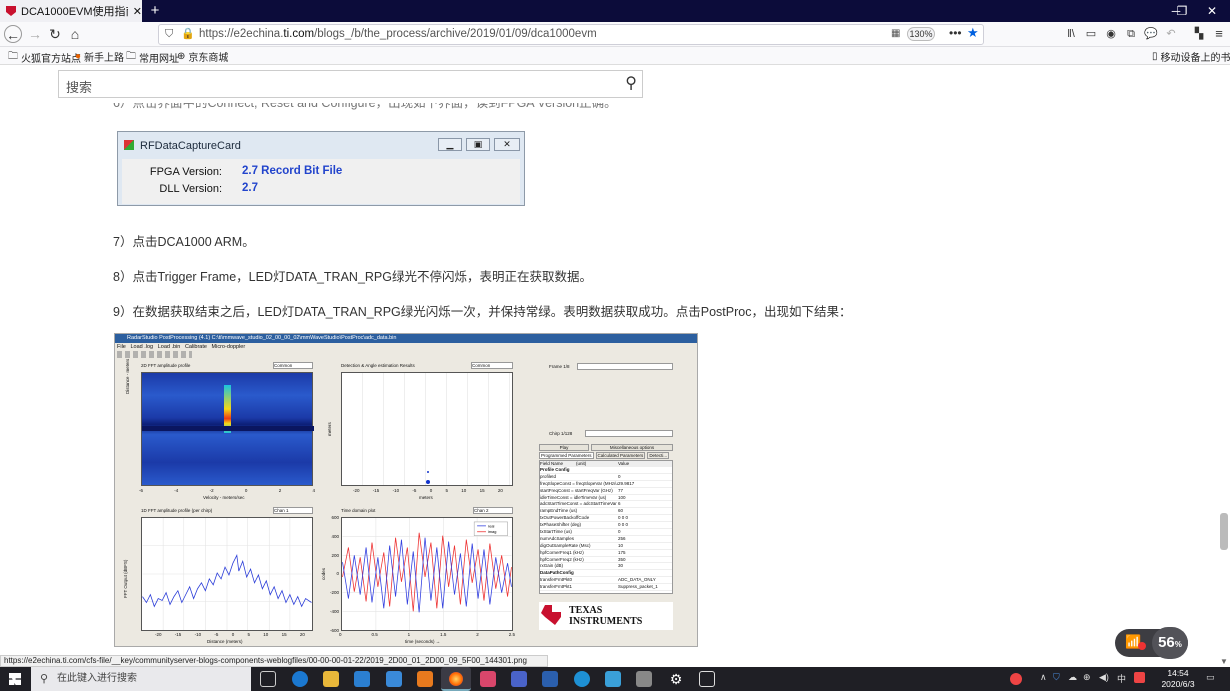  I want to click on account-icon: ◉, so click(1111, 34).